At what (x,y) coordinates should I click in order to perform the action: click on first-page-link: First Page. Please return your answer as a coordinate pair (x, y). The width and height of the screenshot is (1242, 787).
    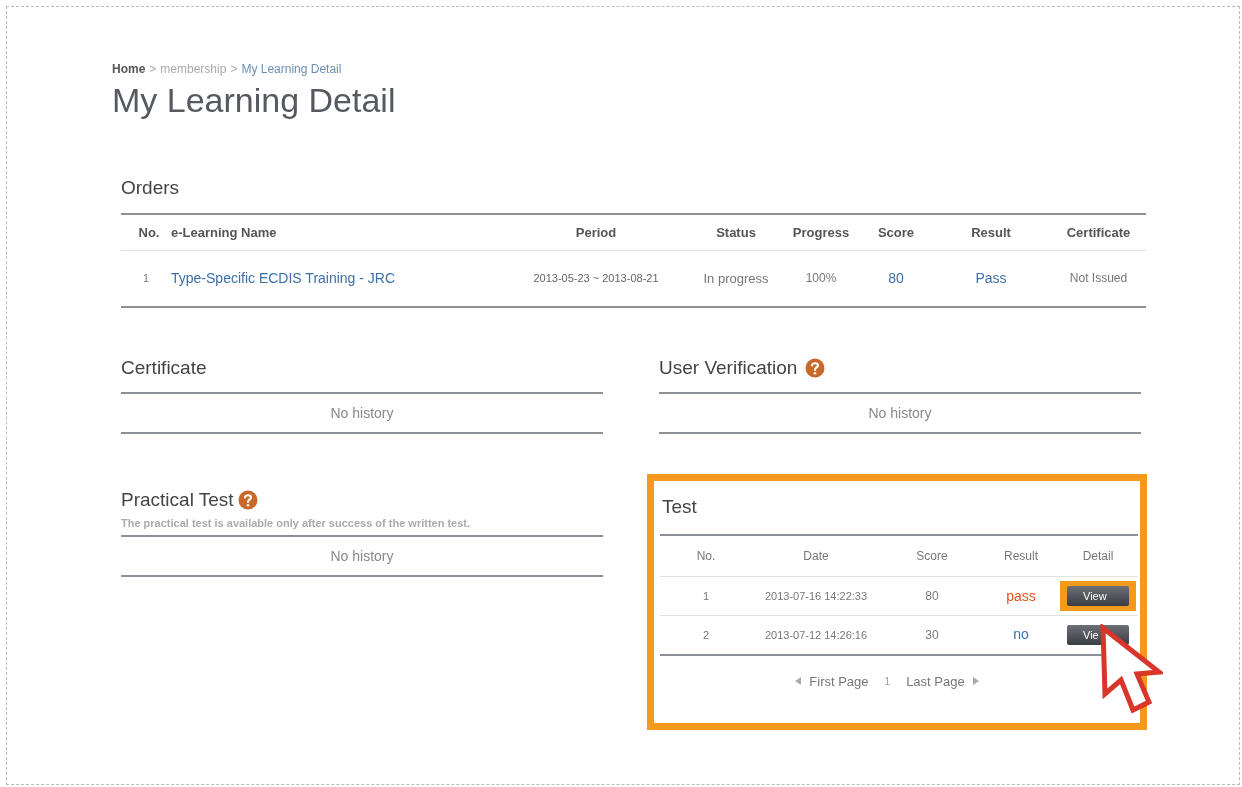
    Looking at the image, I should click on (839, 681).